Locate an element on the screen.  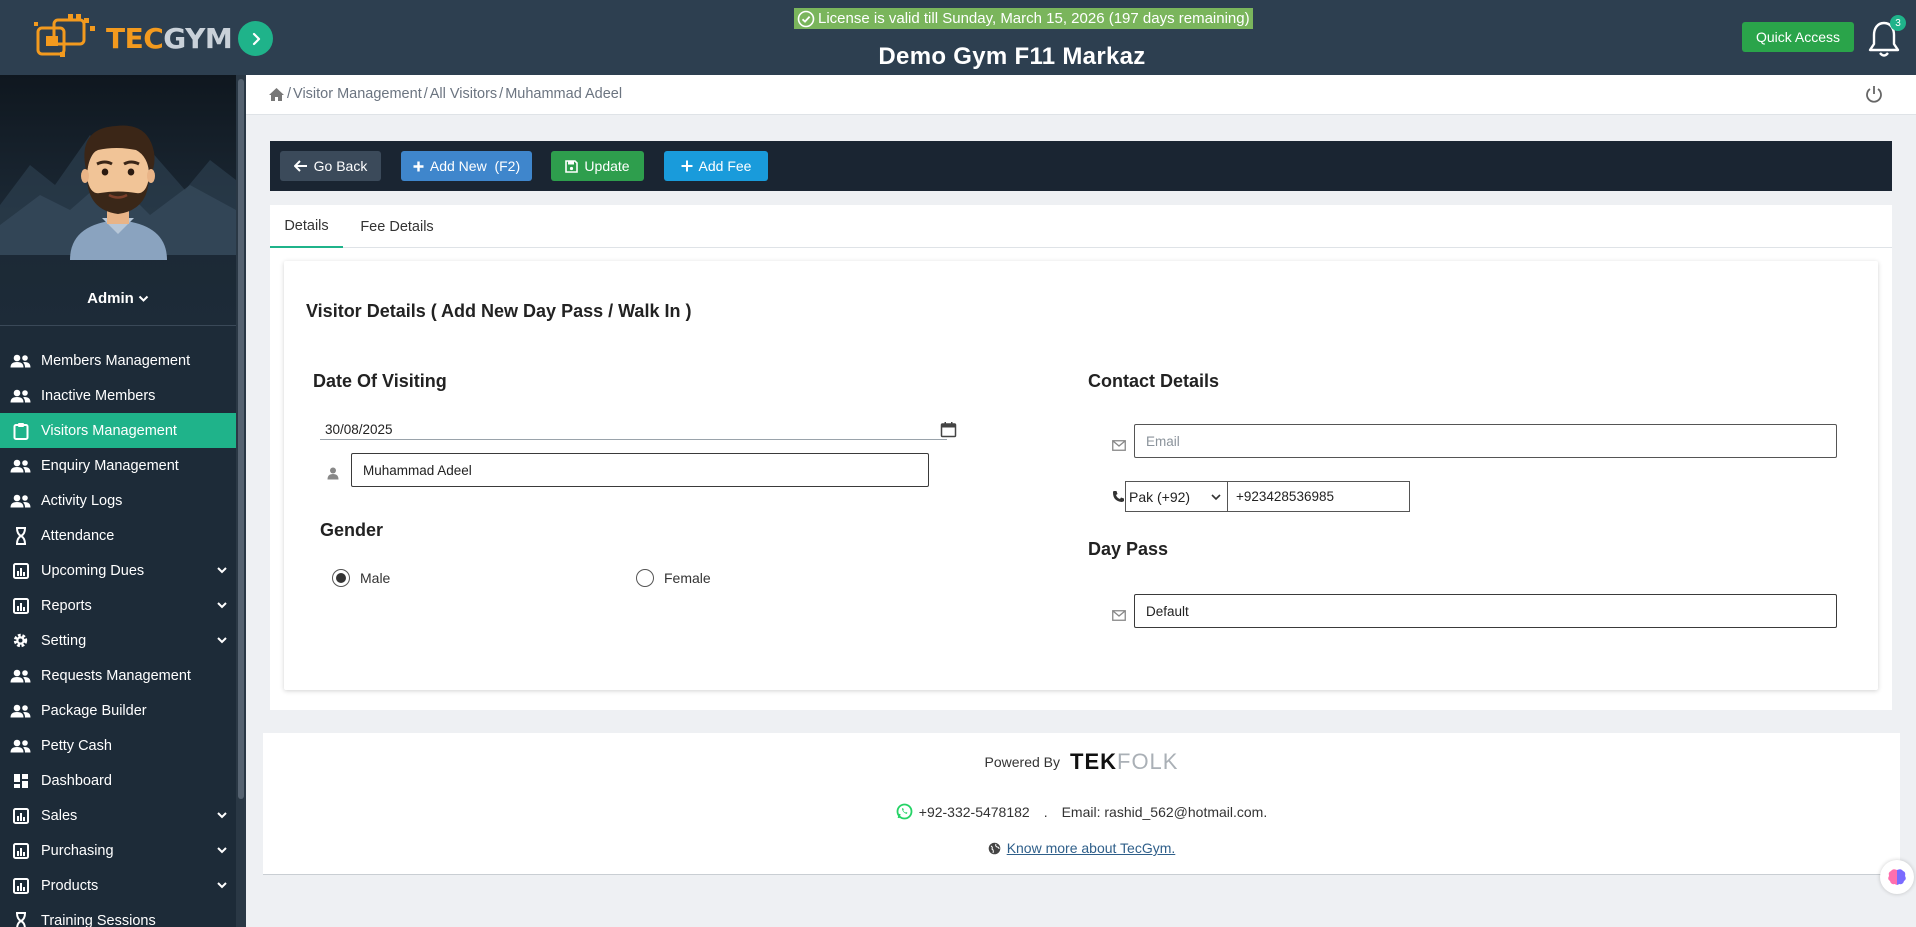
update-button: Update is located at coordinates (597, 166).